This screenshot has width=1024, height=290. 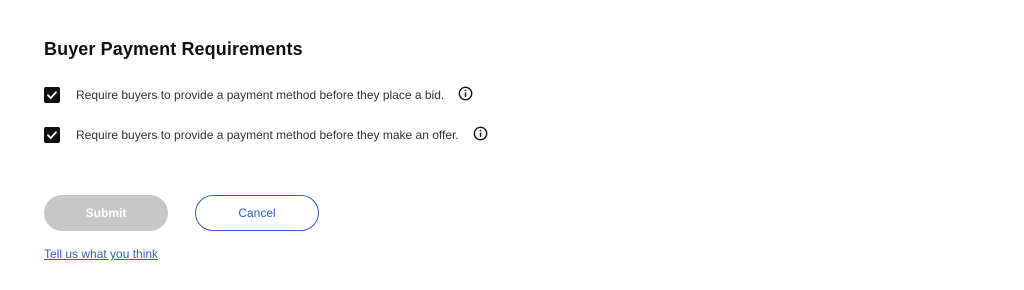 I want to click on cancel-button: Cancel, so click(x=257, y=213).